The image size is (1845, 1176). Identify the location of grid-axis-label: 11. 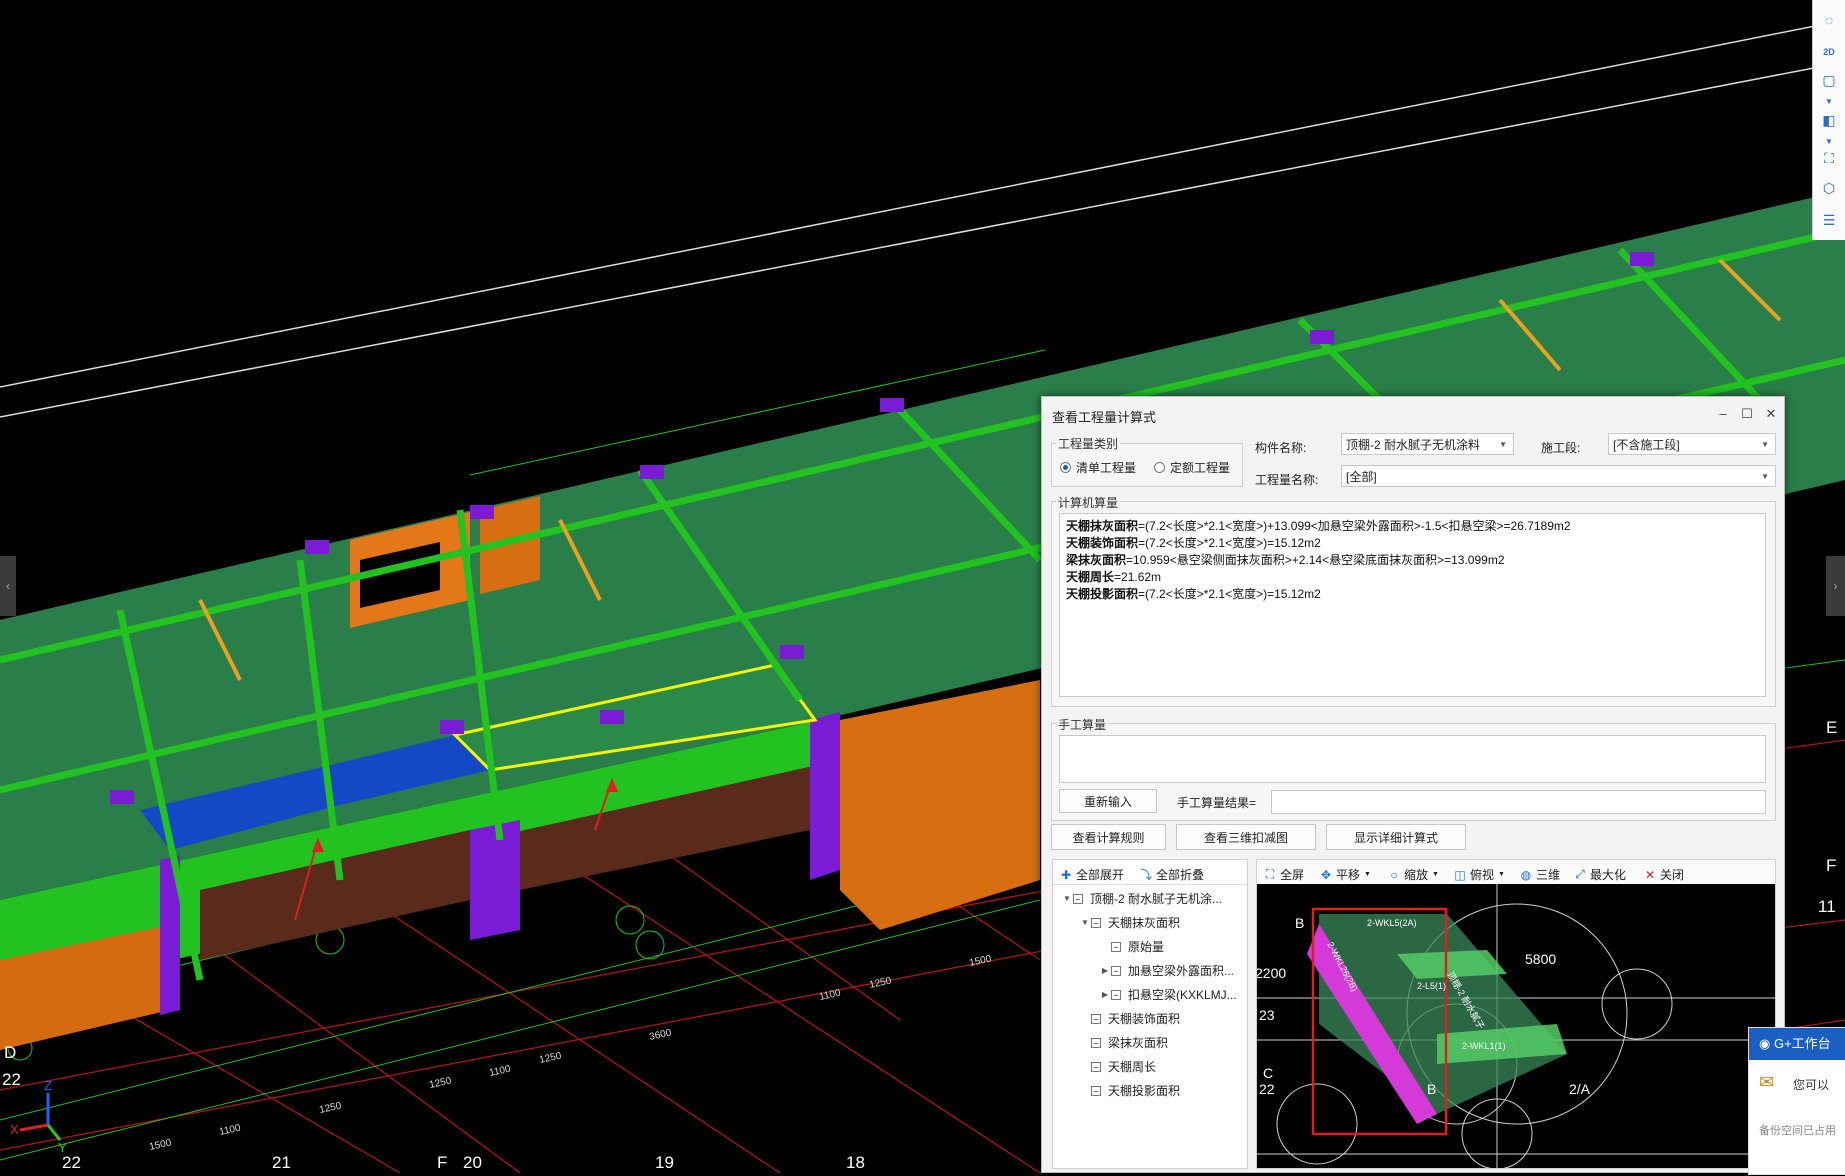
(1827, 906).